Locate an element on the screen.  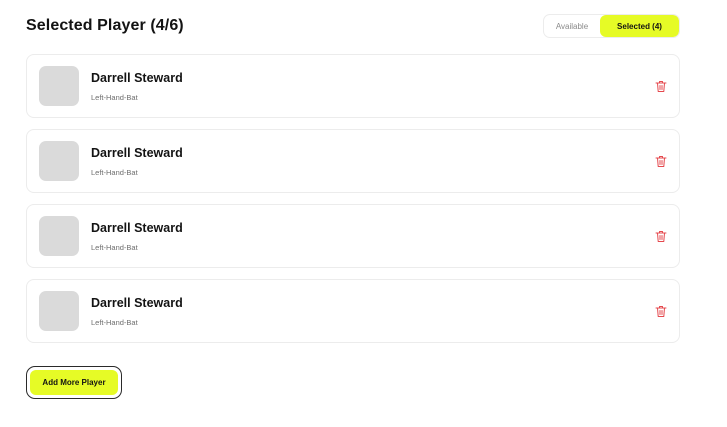
tab-selected: Selected (4) is located at coordinates (639, 26).